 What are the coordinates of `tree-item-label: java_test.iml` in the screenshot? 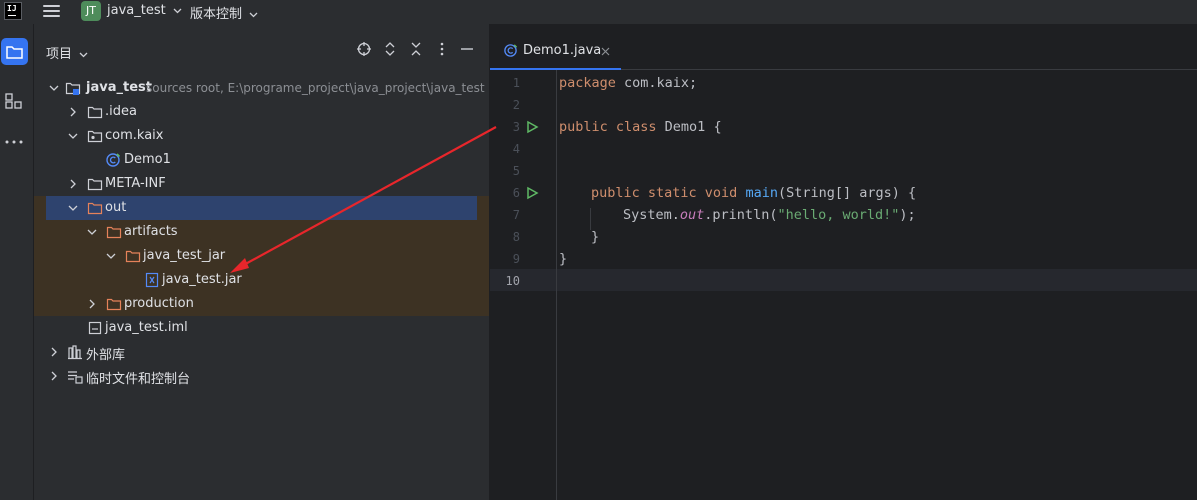 It's located at (146, 327).